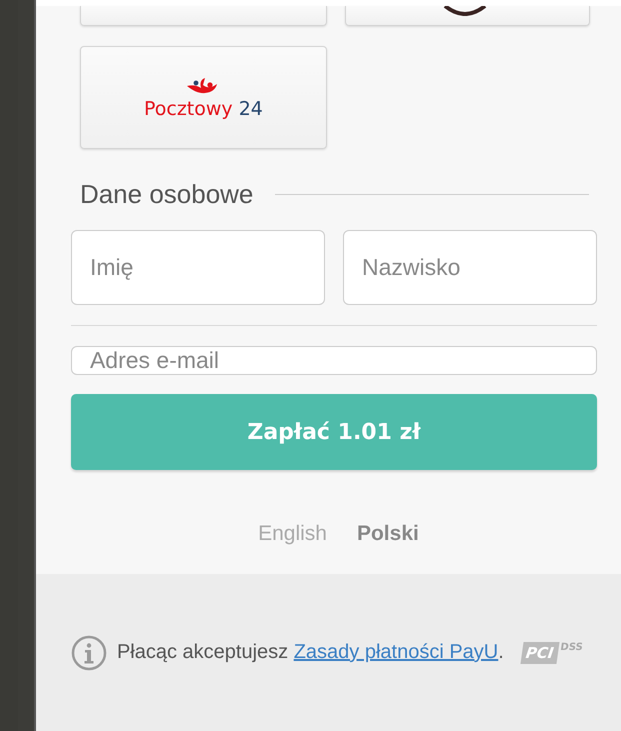  I want to click on language-link: Polski, so click(387, 548).